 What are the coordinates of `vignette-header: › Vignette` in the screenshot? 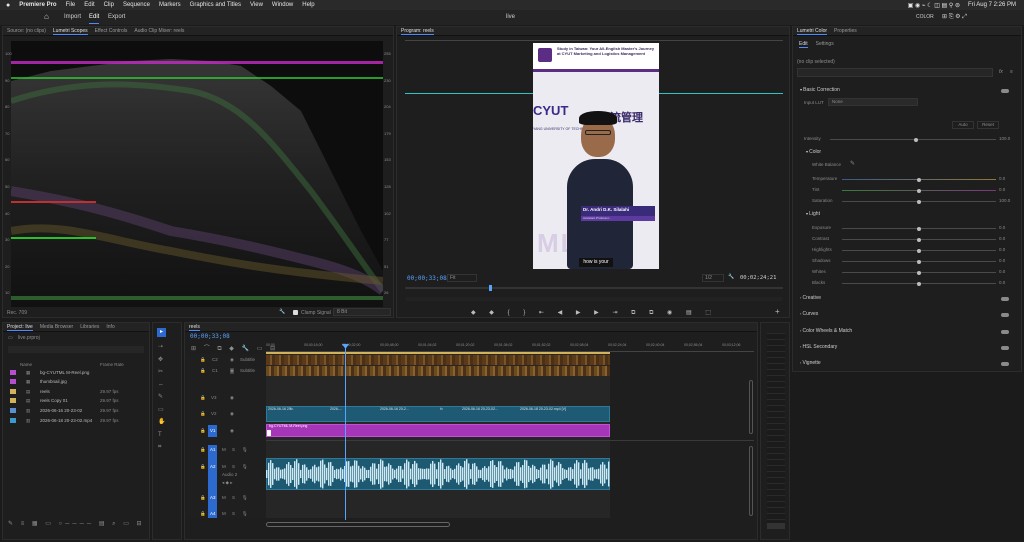 It's located at (810, 363).